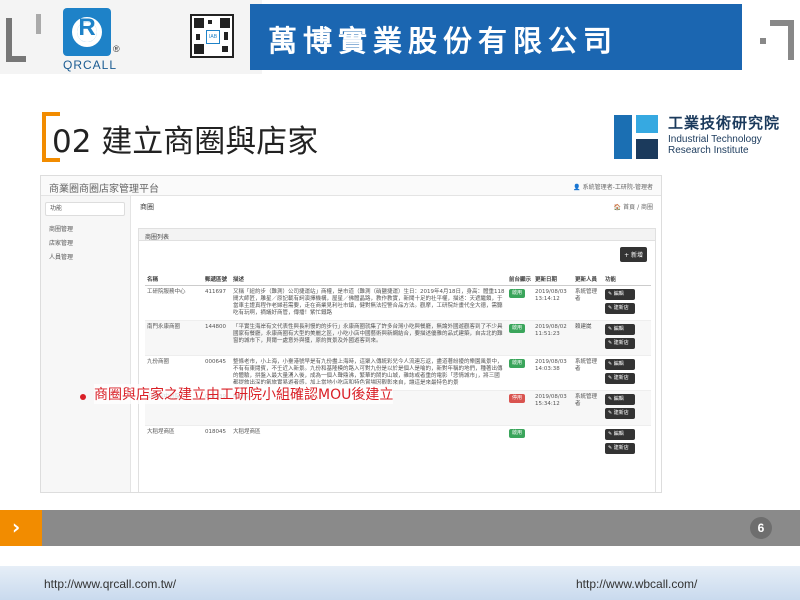 The height and width of the screenshot is (600, 800). I want to click on panel-title: 商圈列表, so click(397, 235).